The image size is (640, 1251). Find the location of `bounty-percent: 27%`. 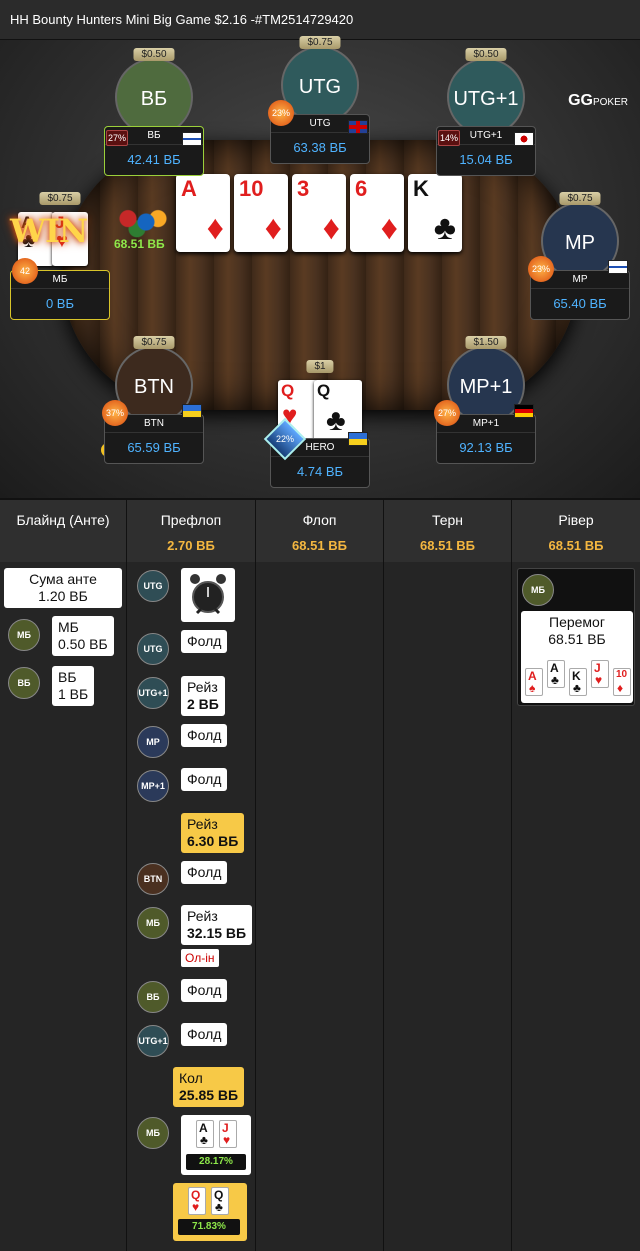

bounty-percent: 27% is located at coordinates (117, 138).